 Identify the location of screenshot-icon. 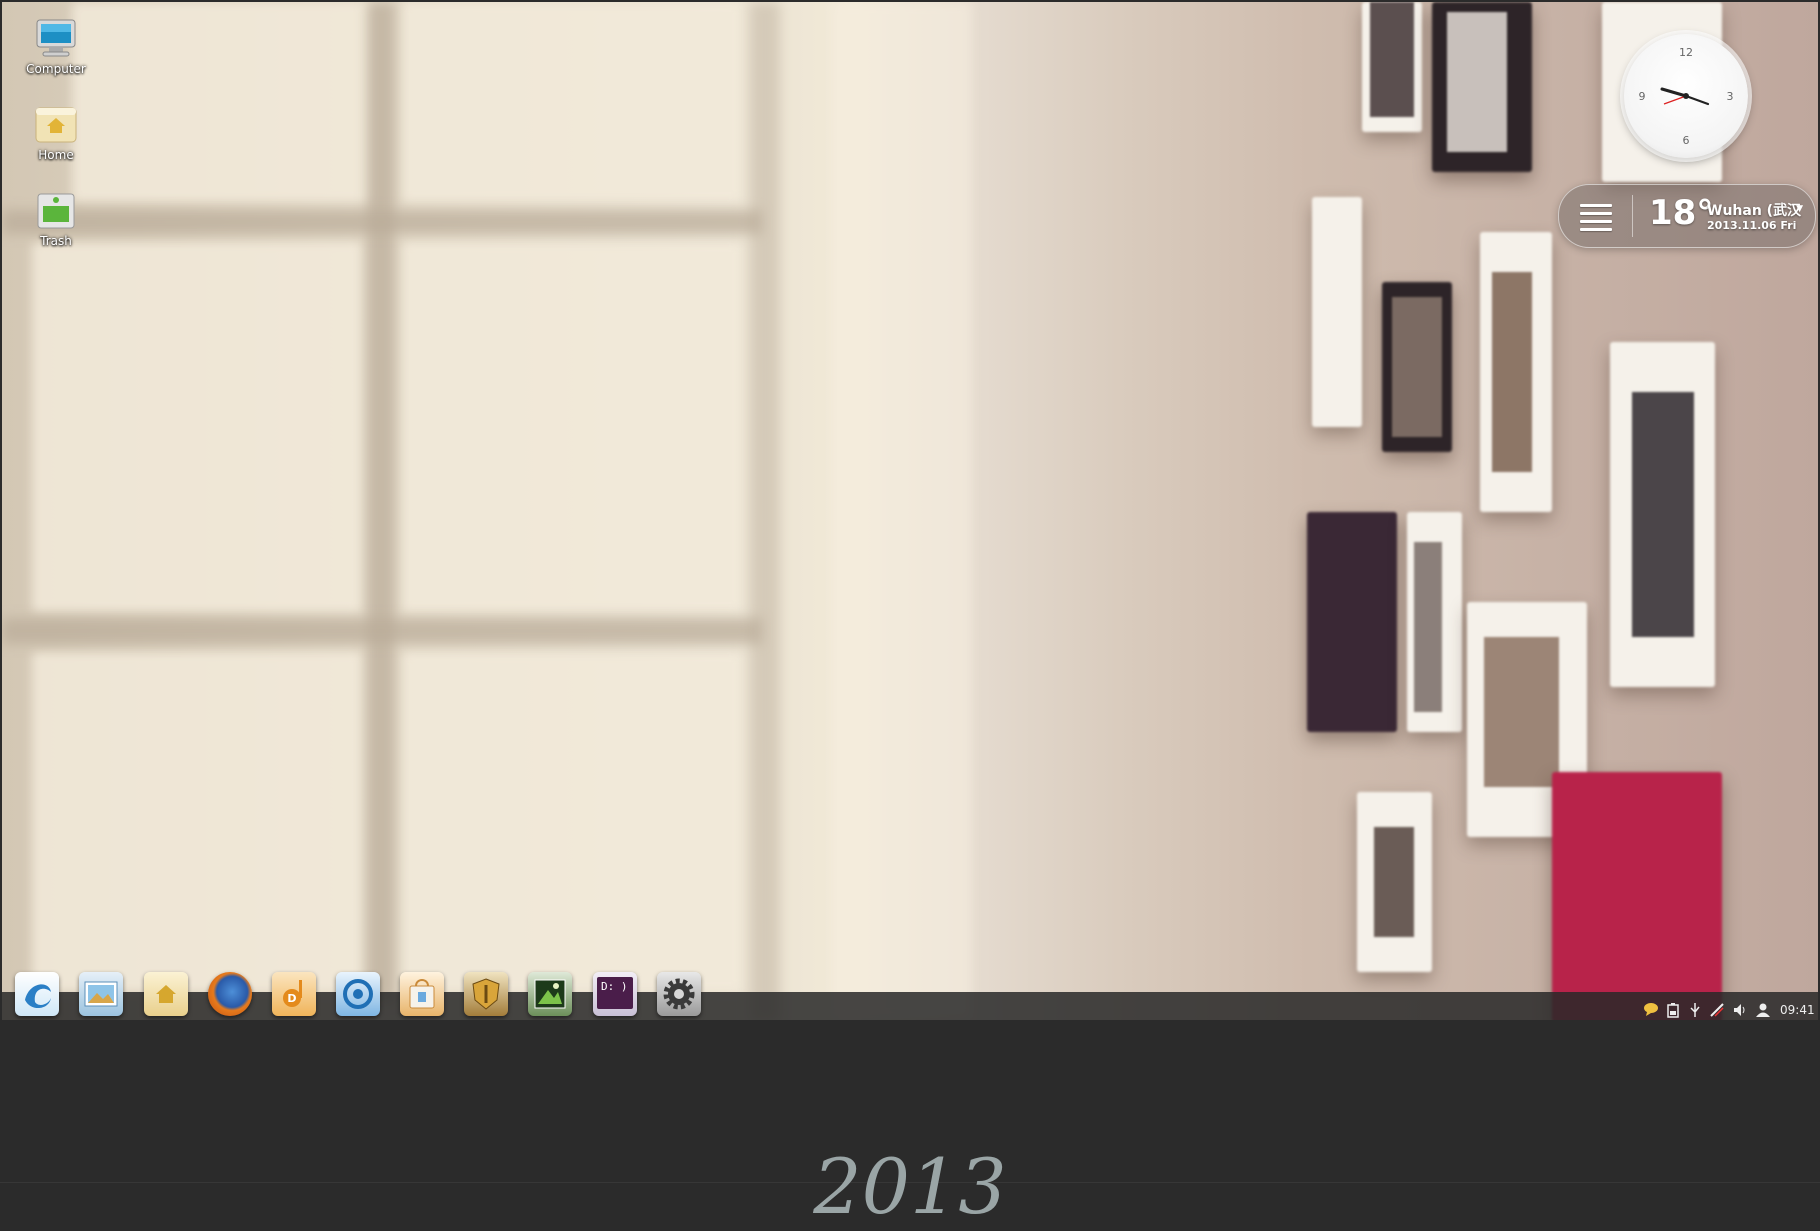
(550, 994).